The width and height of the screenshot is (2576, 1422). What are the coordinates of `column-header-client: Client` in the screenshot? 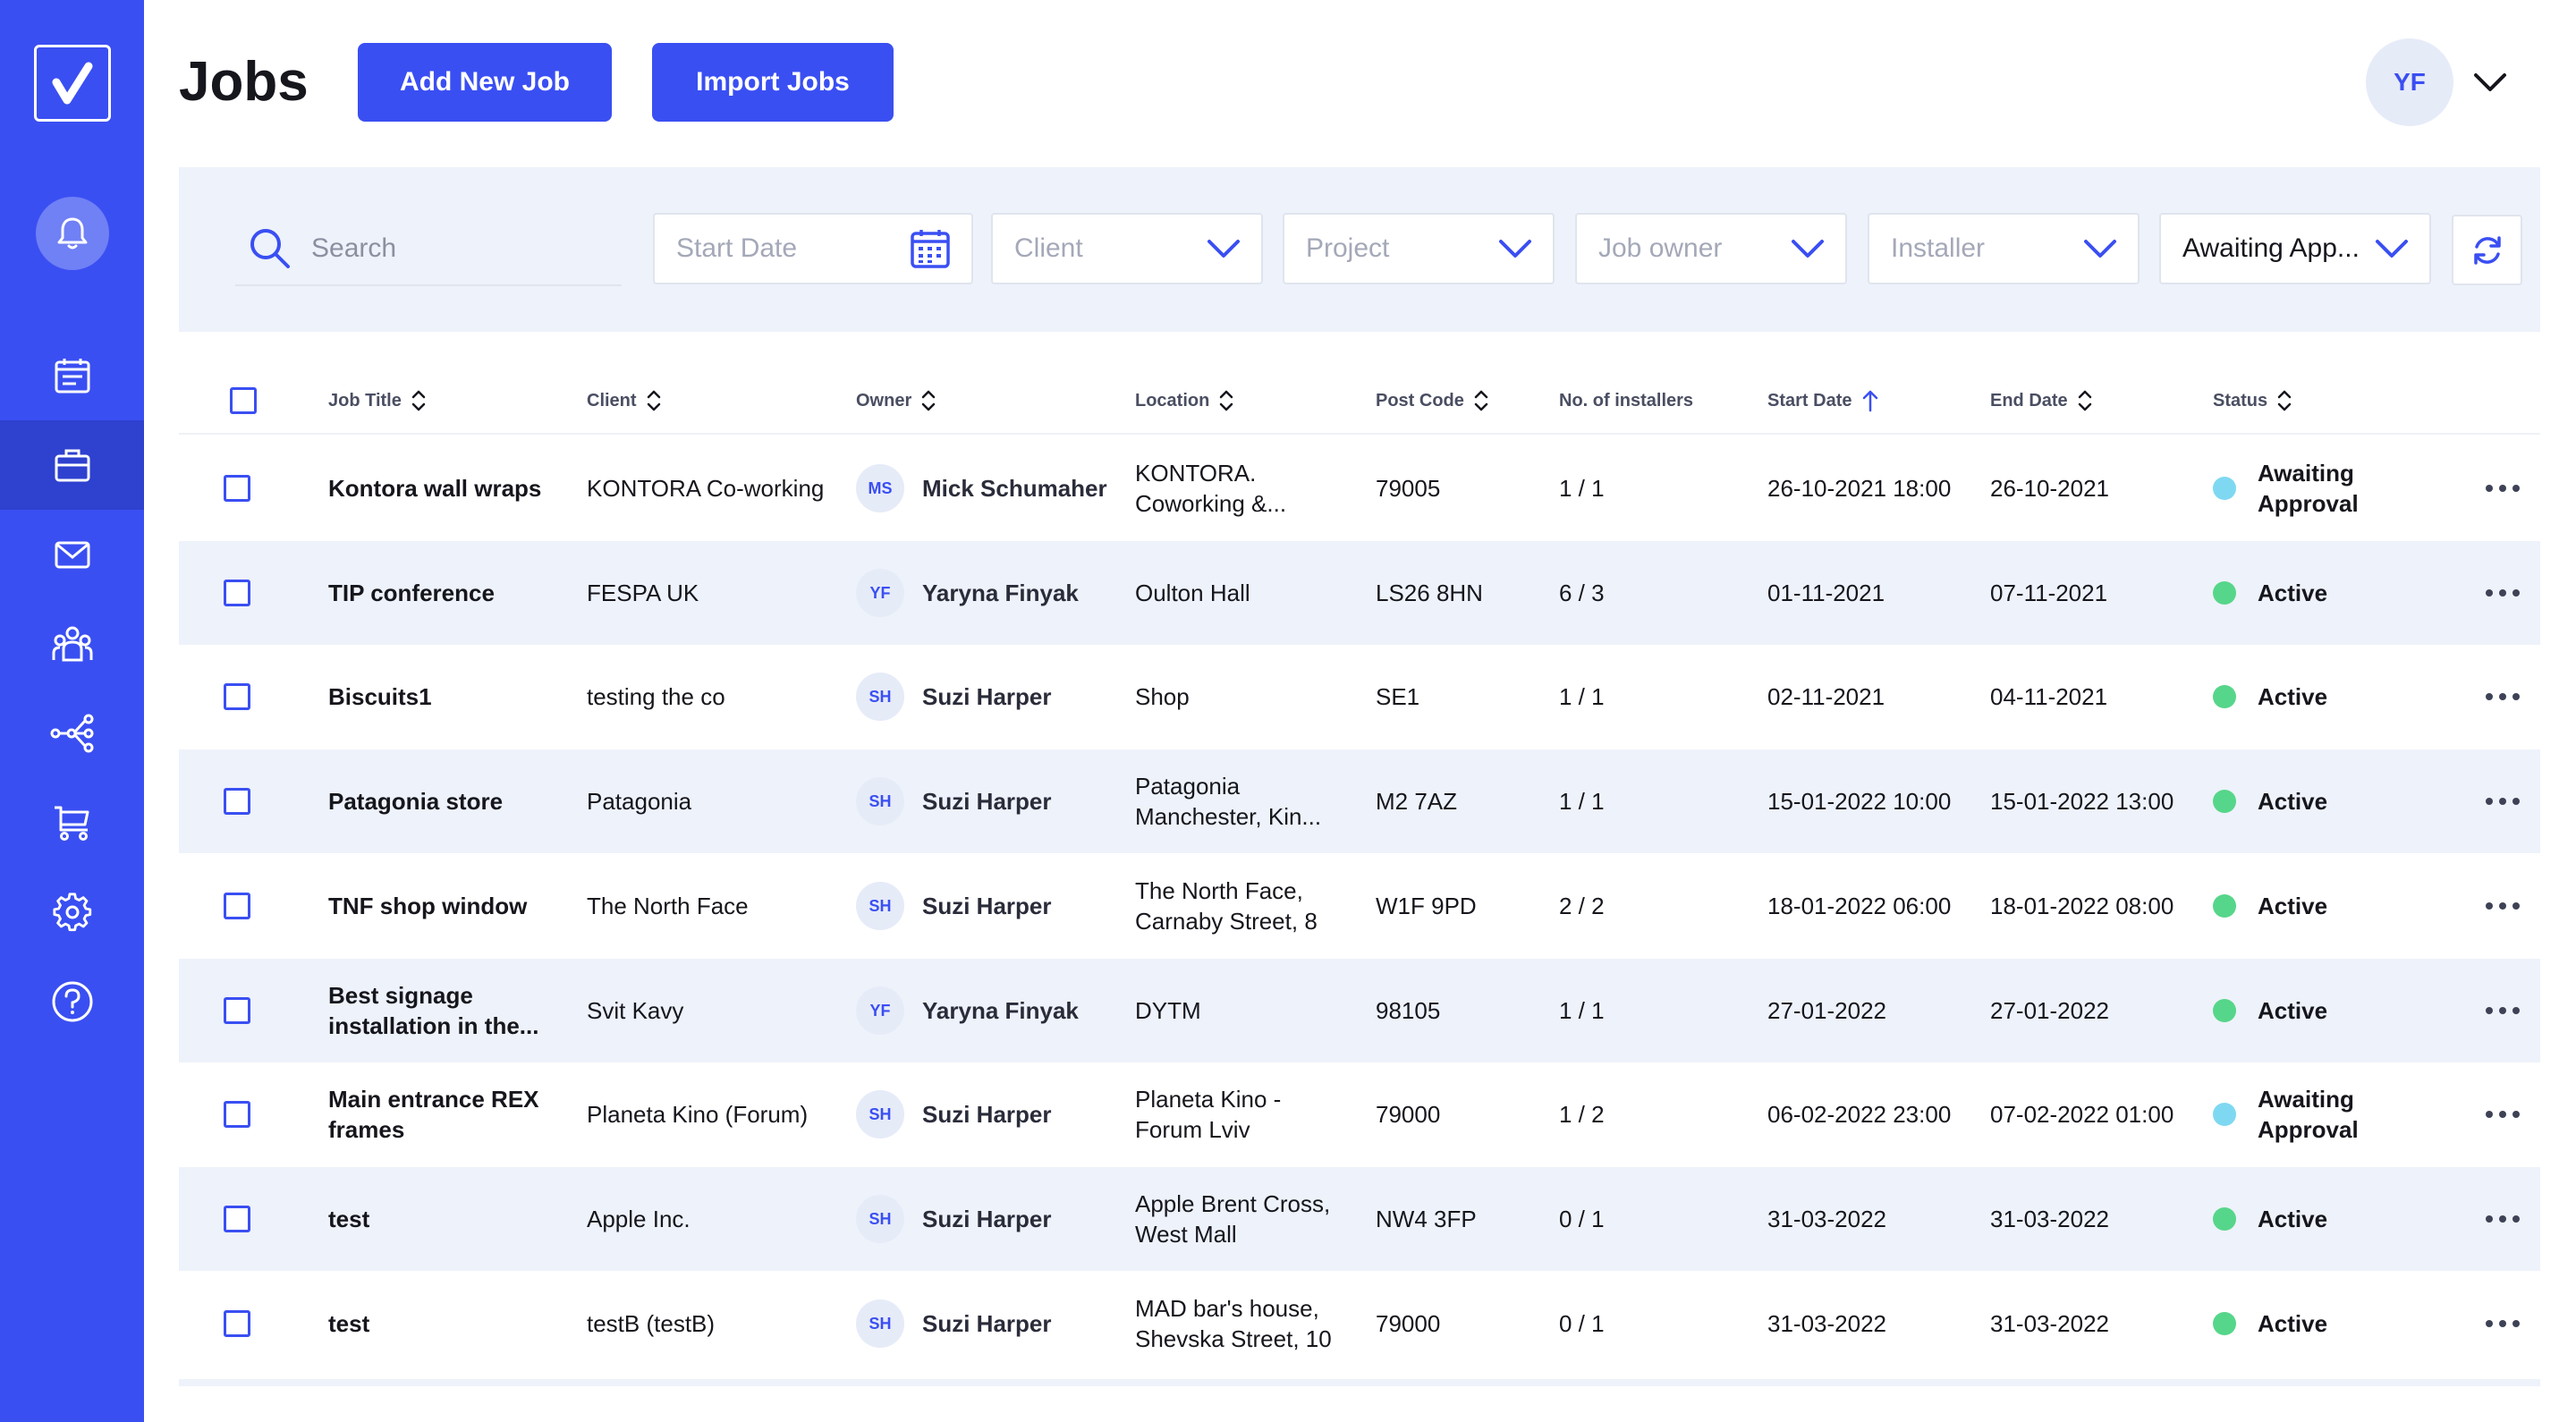 It's located at (624, 401).